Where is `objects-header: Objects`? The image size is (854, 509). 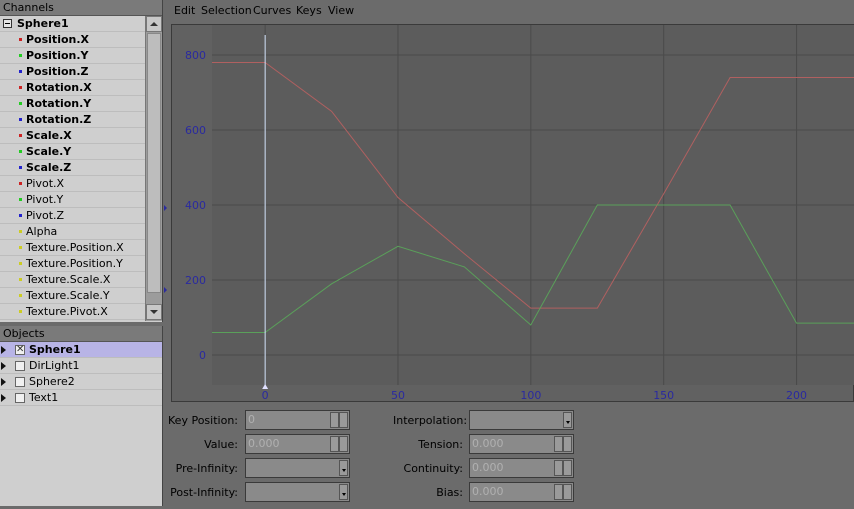
objects-header: Objects is located at coordinates (81, 334).